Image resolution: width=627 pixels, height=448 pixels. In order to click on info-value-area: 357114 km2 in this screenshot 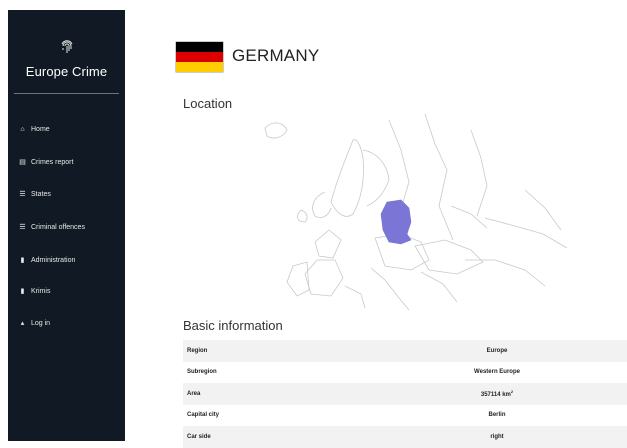, I will do `click(497, 394)`.